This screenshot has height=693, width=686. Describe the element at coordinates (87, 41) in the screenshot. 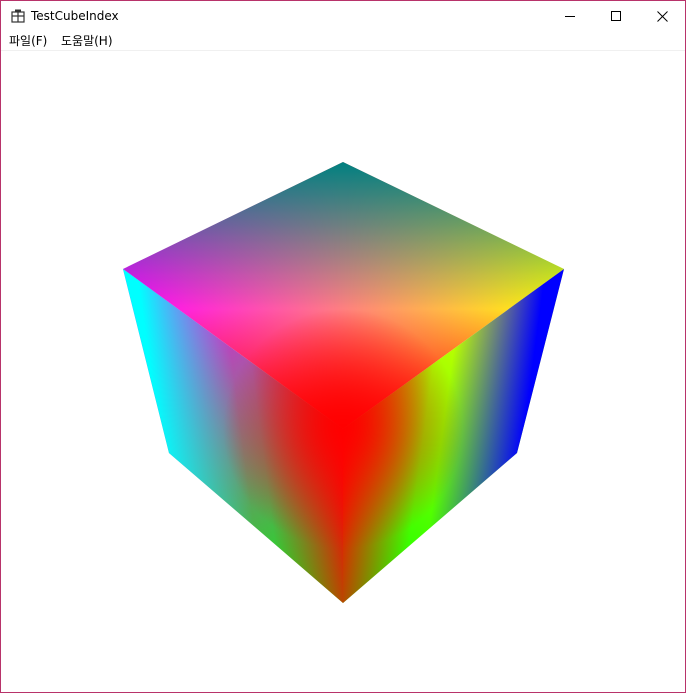

I see `menu-help: 도움말(H)` at that location.